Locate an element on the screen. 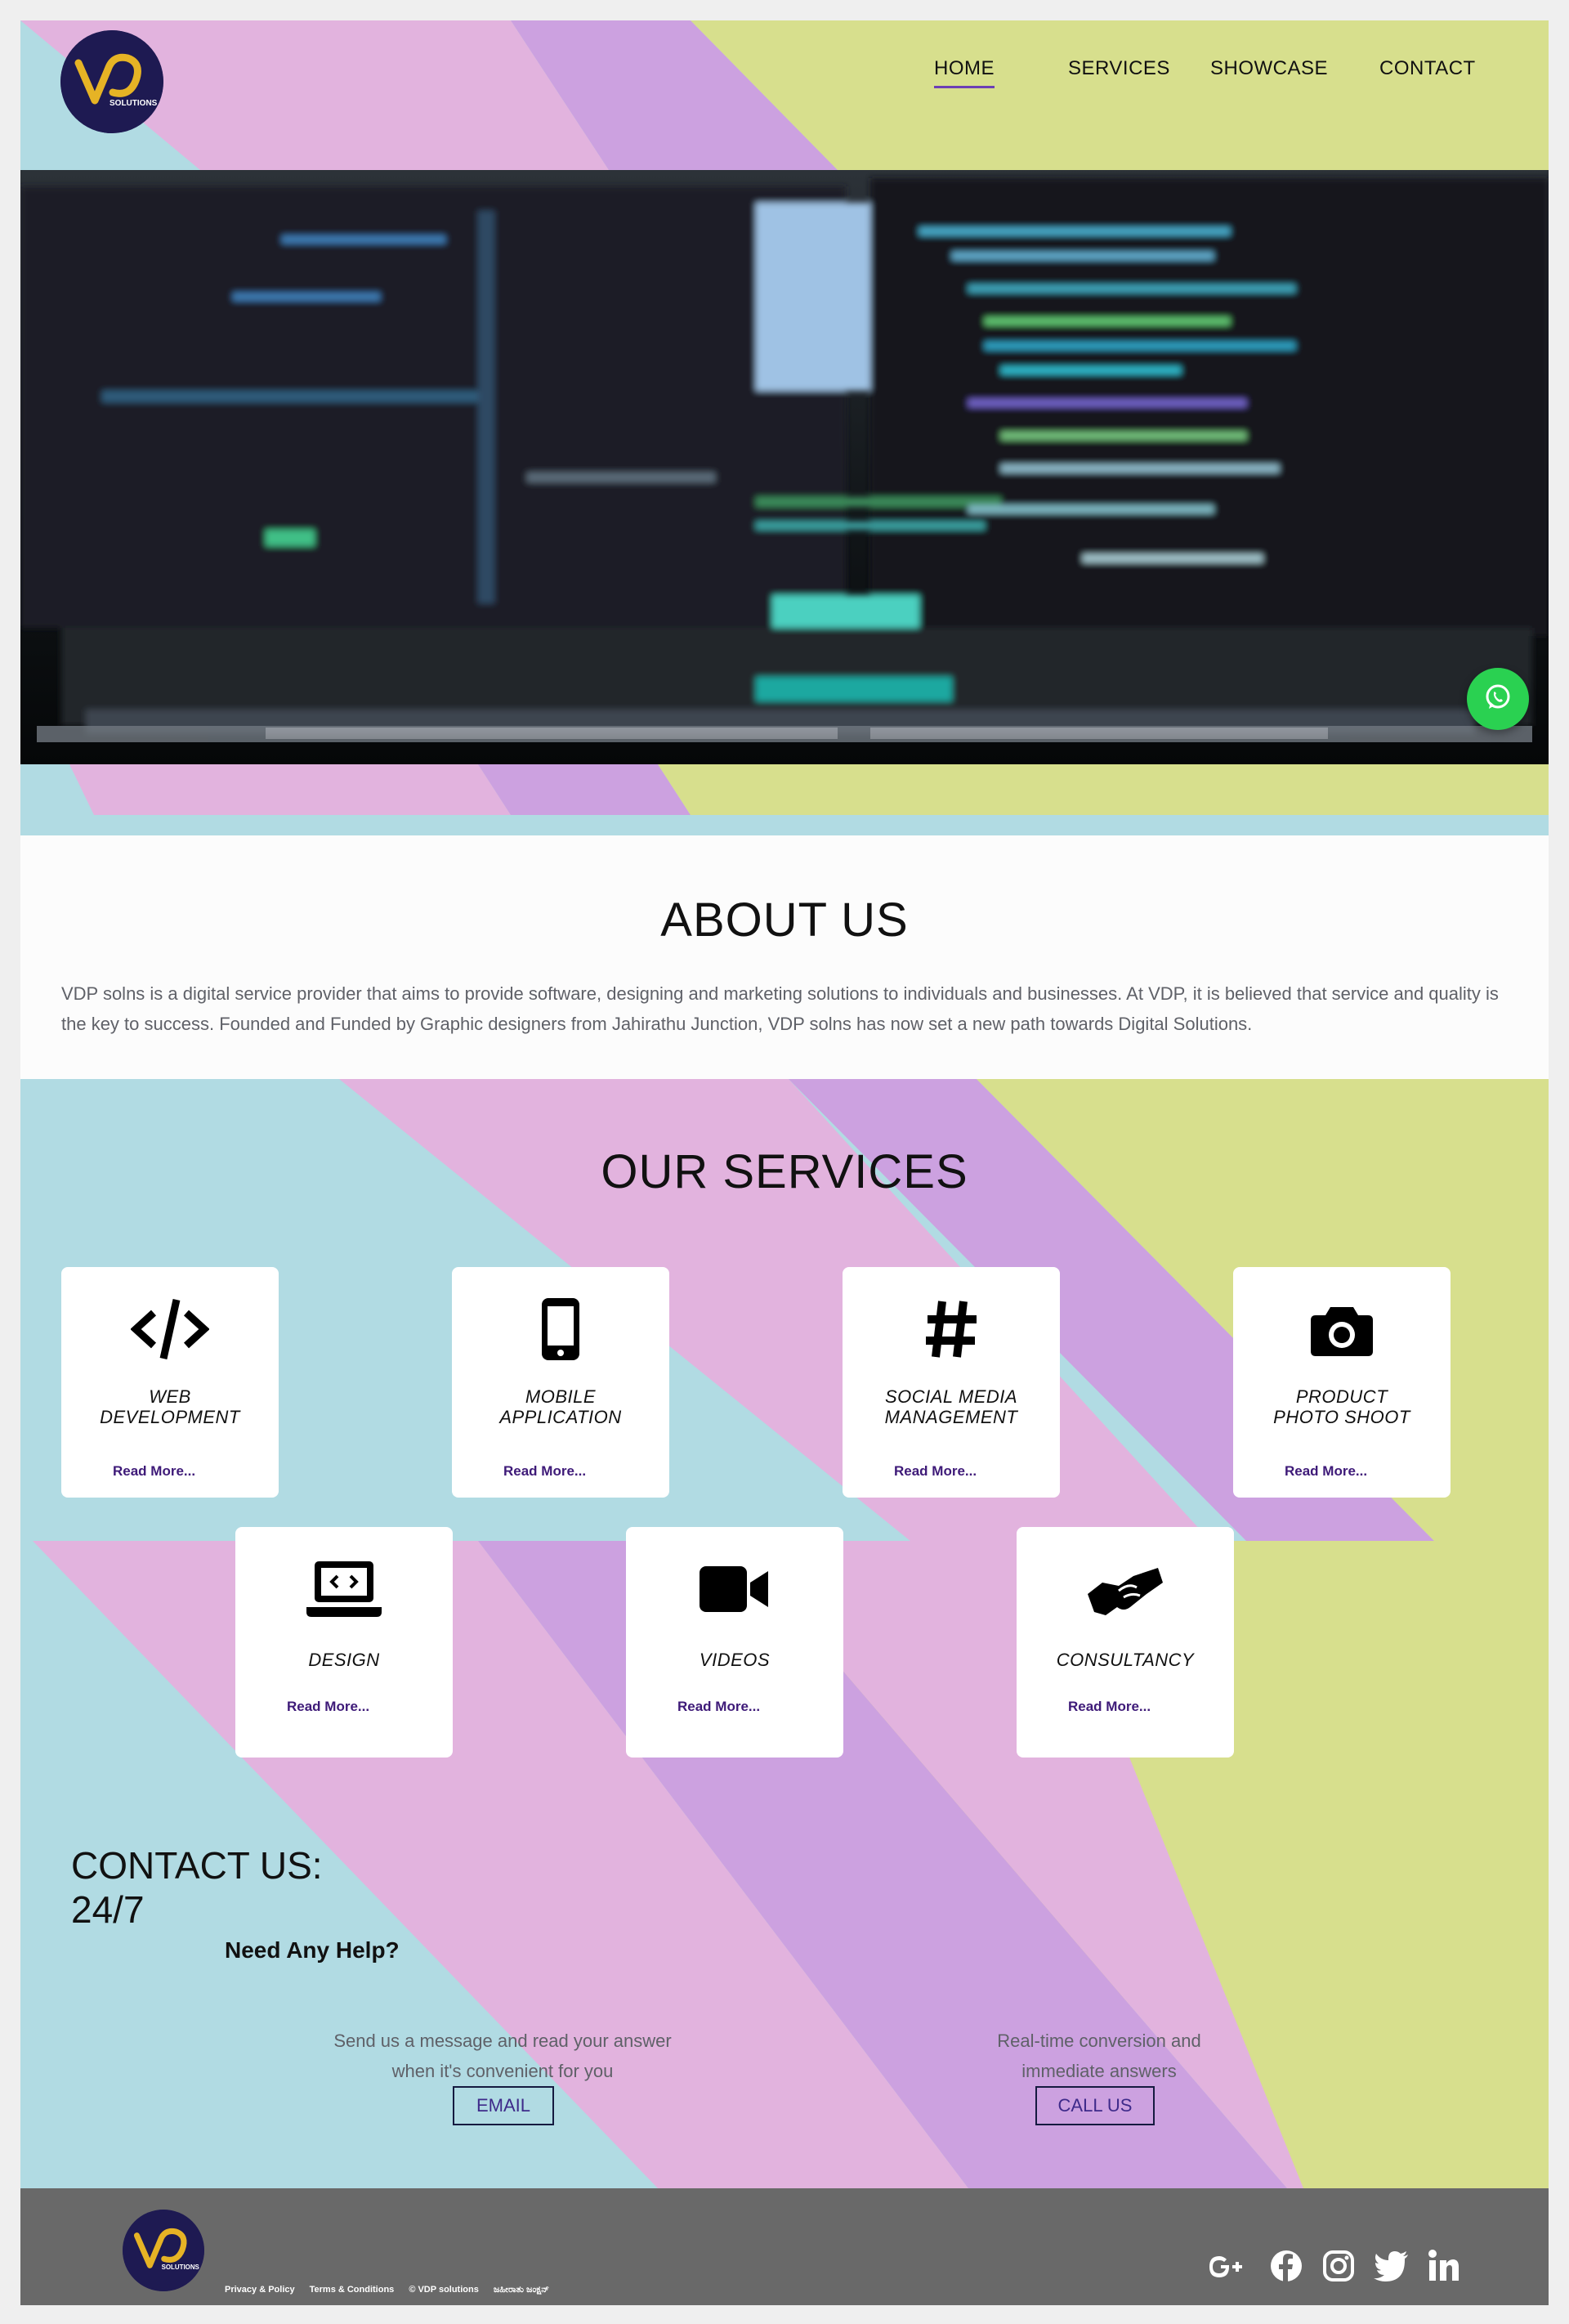 Image resolution: width=1569 pixels, height=2324 pixels. terms-conditions-link: Terms & Conditions is located at coordinates (352, 2290).